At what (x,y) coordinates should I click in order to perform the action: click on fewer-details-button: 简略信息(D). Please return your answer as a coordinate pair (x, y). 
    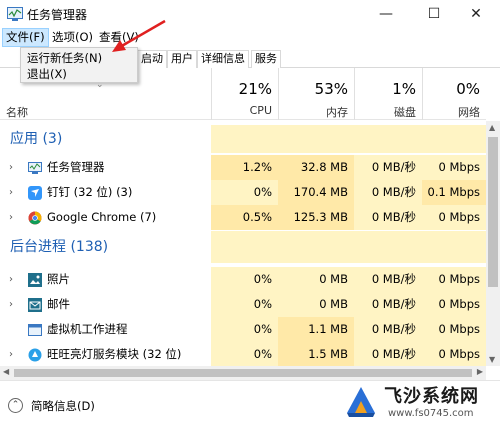
    Looking at the image, I should click on (63, 406).